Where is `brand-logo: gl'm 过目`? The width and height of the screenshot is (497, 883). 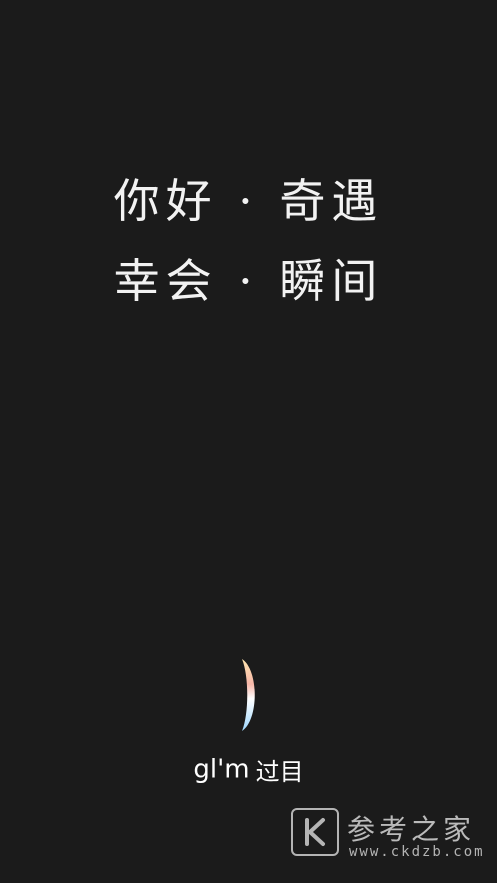 brand-logo: gl'm 过目 is located at coordinates (248, 769).